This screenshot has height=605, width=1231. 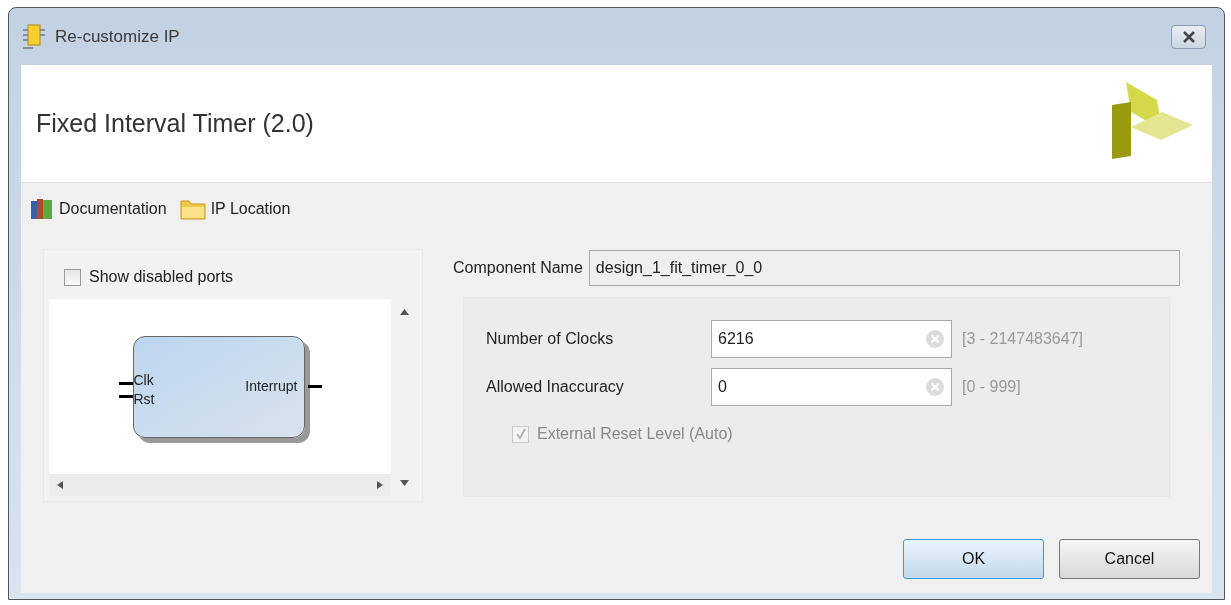 I want to click on horizontal-scrollbar, so click(x=220, y=485).